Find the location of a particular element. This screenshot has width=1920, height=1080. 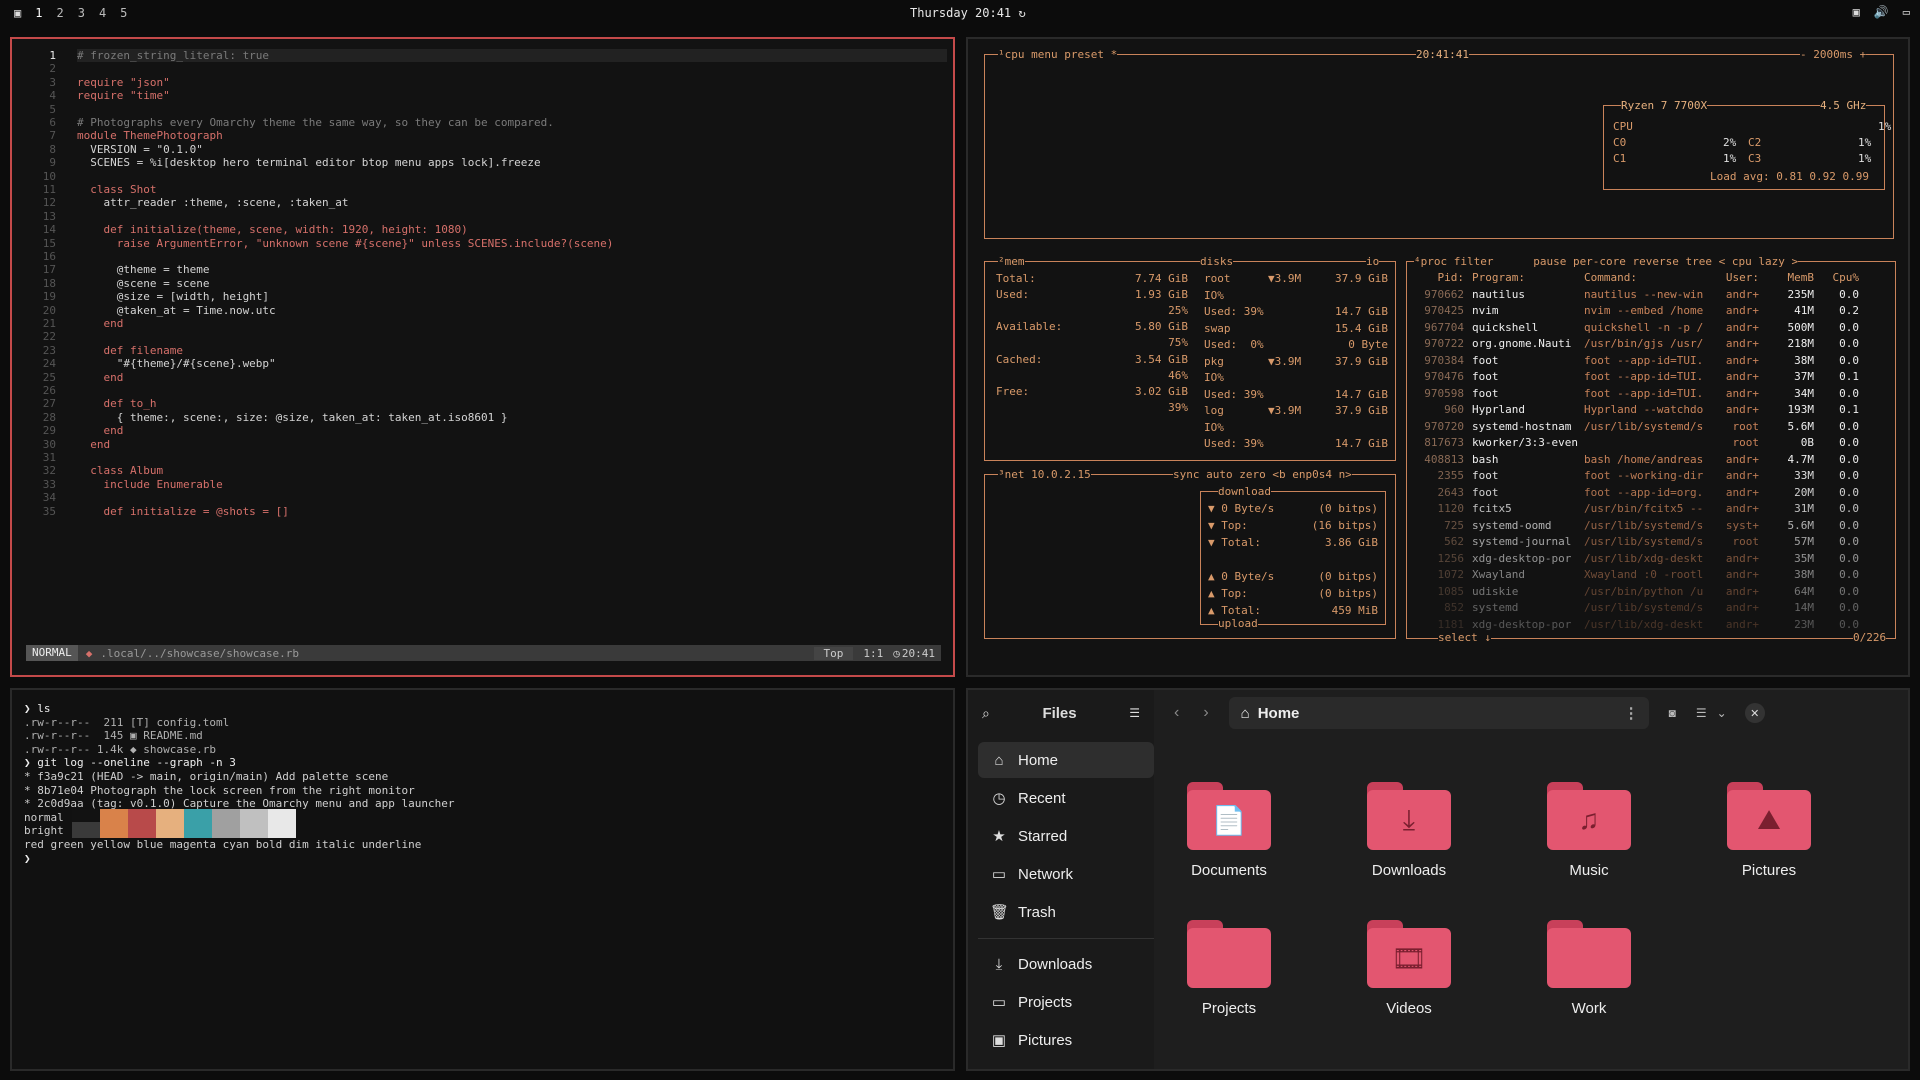

proc-count: 0/226 is located at coordinates (1870, 637).